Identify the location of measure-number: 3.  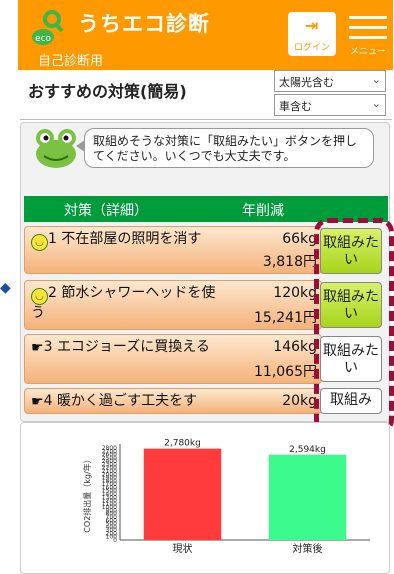
(48, 347).